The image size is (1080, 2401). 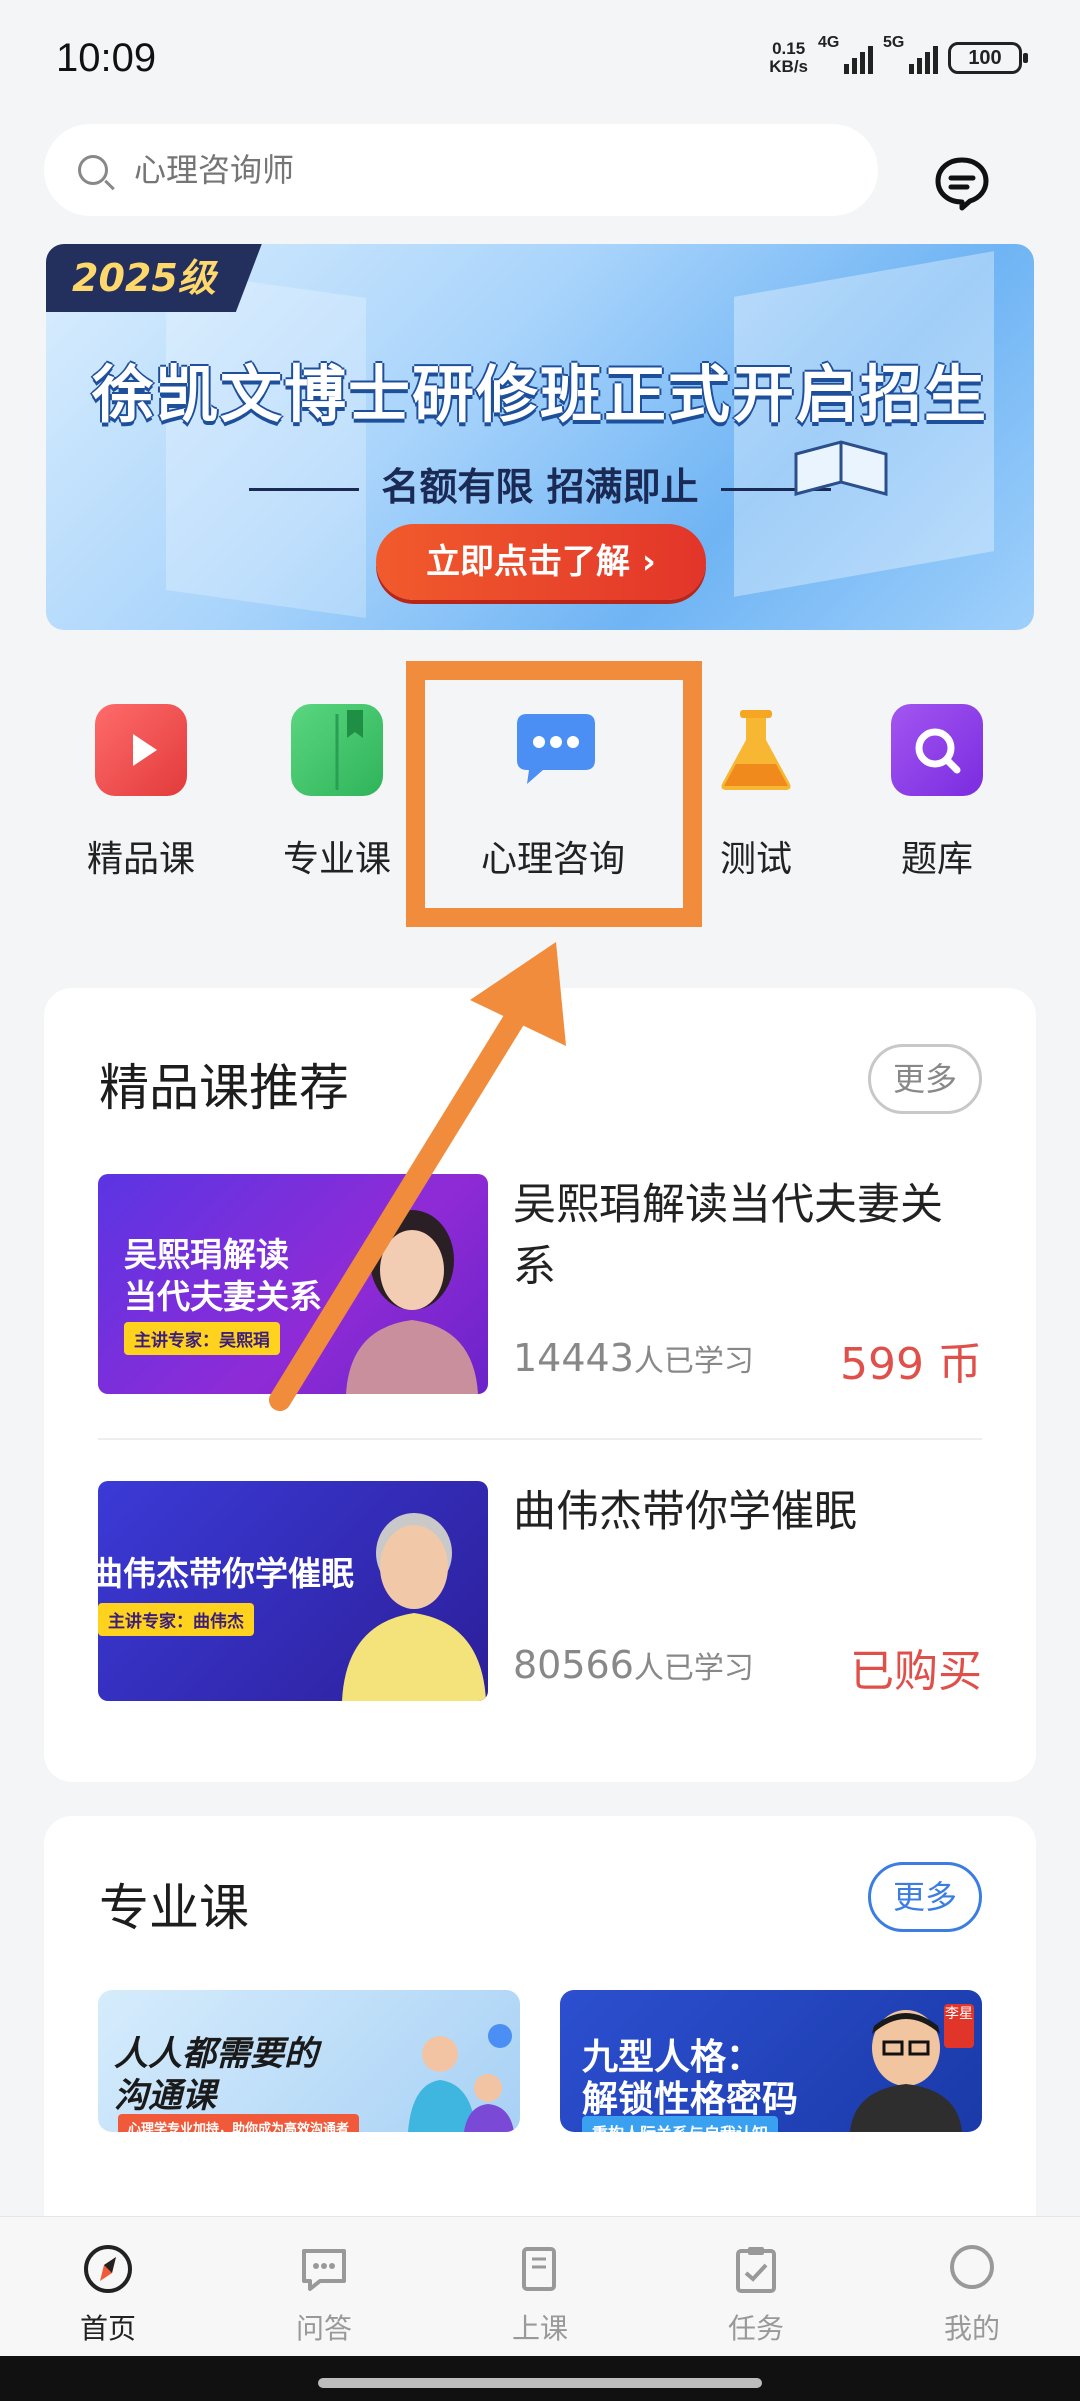 I want to click on course-learners: 14443人已学习, so click(x=633, y=1358).